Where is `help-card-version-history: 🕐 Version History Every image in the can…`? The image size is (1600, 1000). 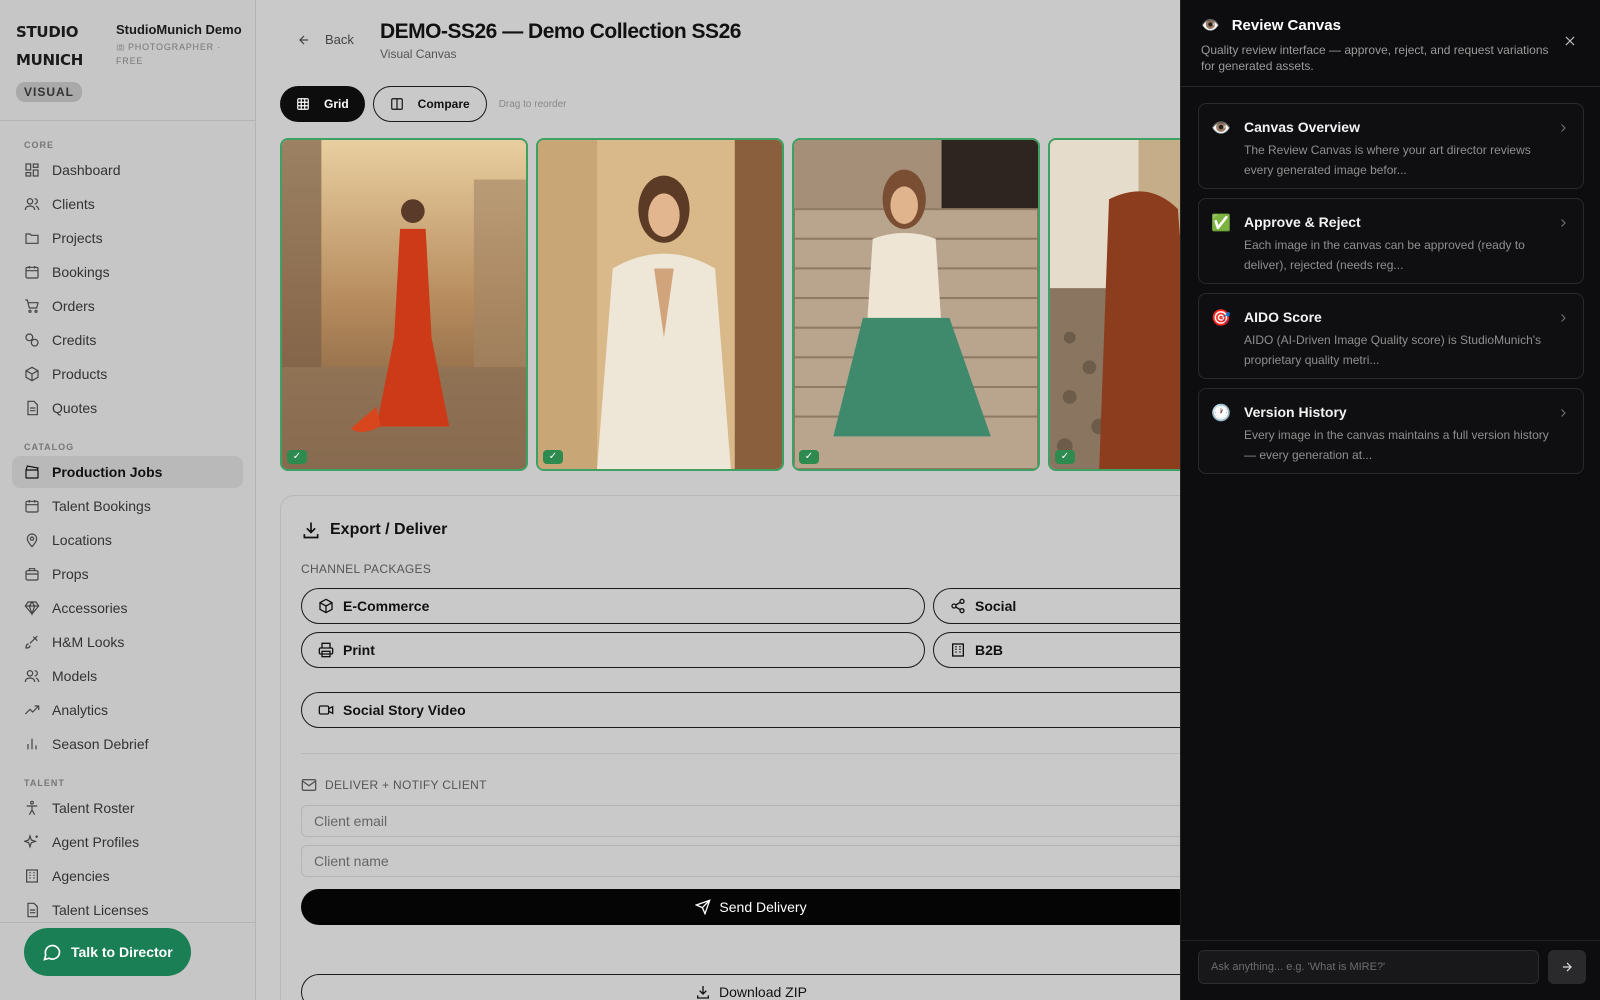 help-card-version-history: 🕐 Version History Every image in the can… is located at coordinates (1391, 431).